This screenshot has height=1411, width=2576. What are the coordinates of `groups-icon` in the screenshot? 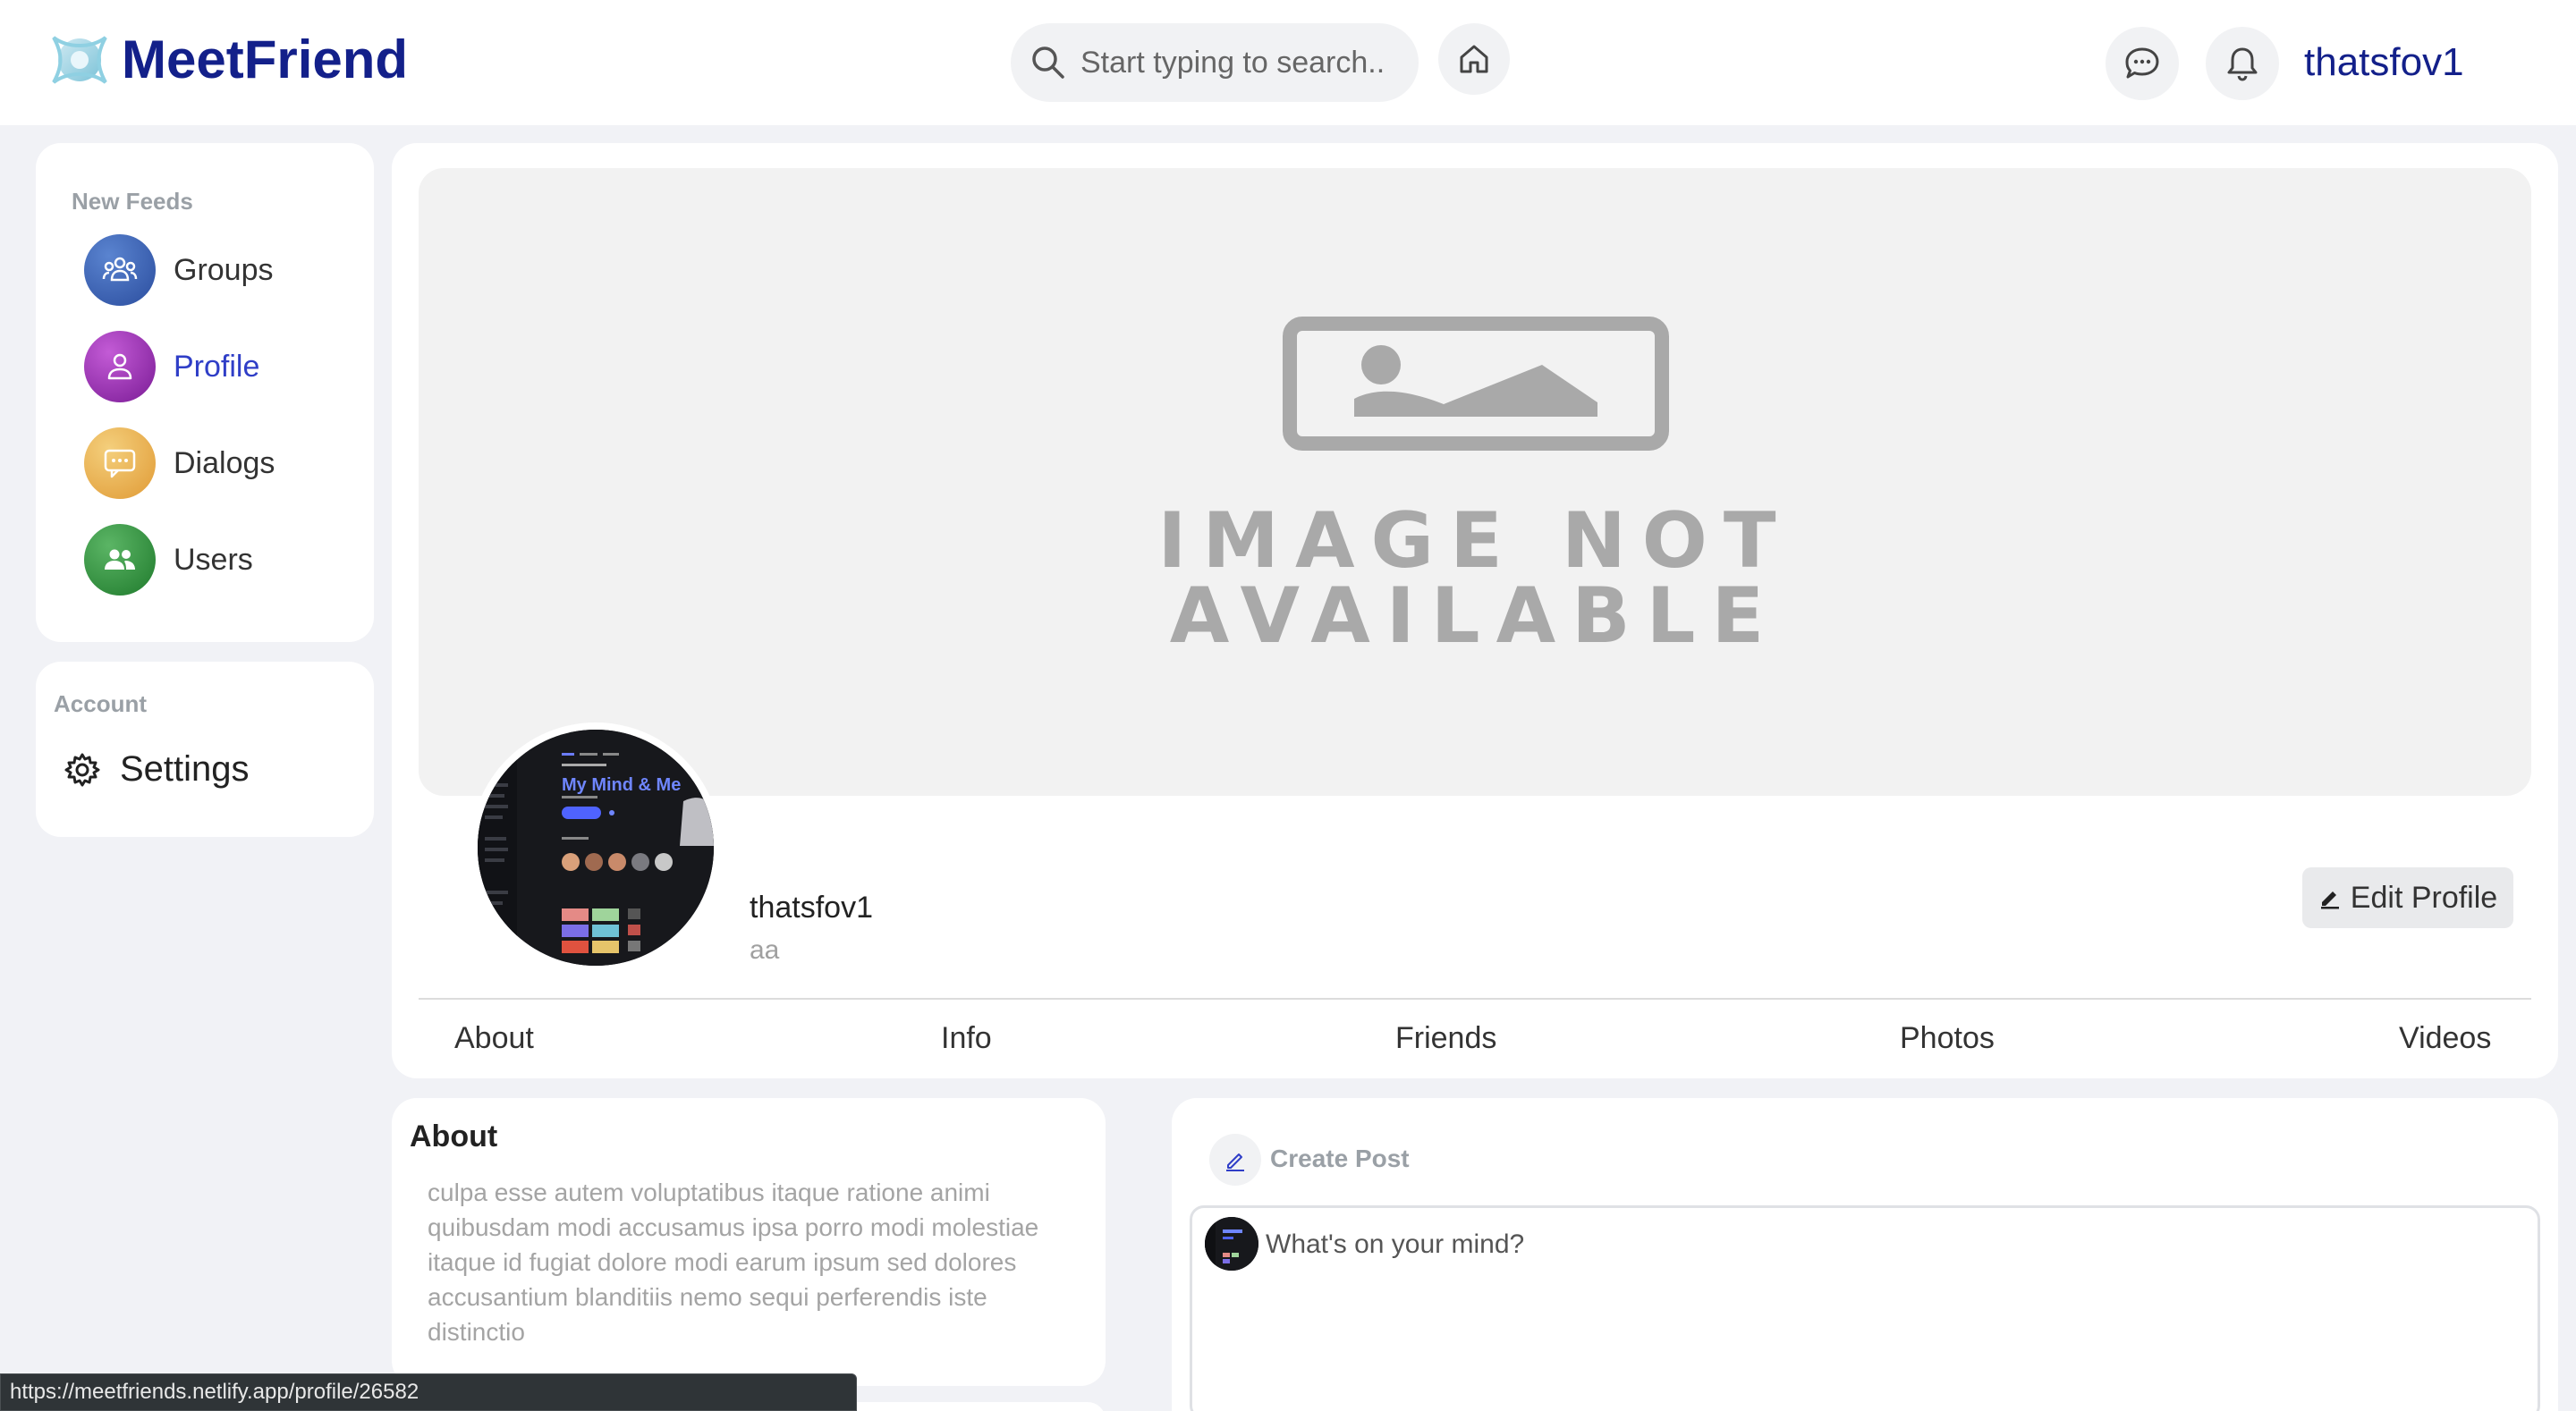 It's located at (120, 270).